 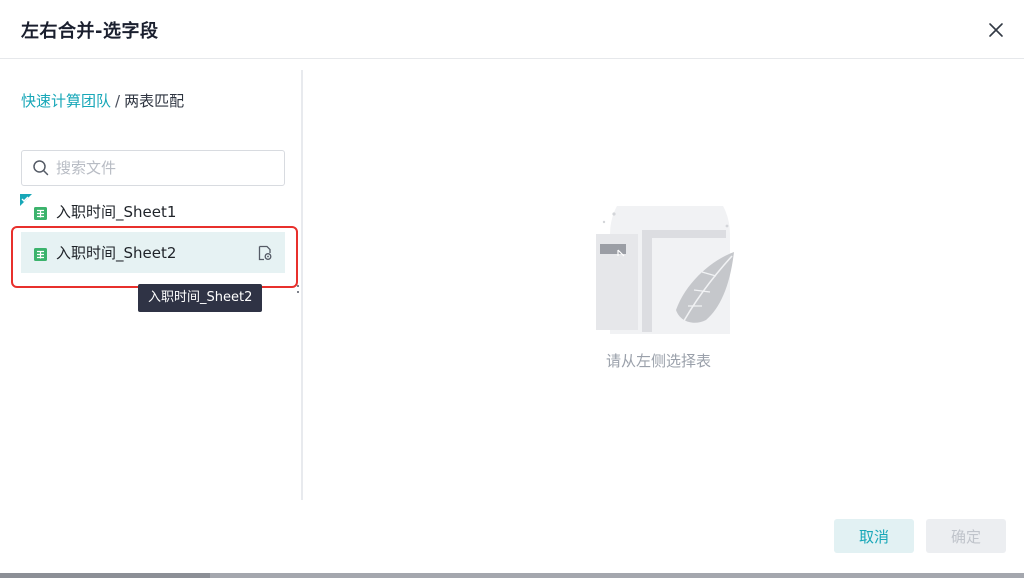 I want to click on spreadsheet-icon, so click(x=40, y=212).